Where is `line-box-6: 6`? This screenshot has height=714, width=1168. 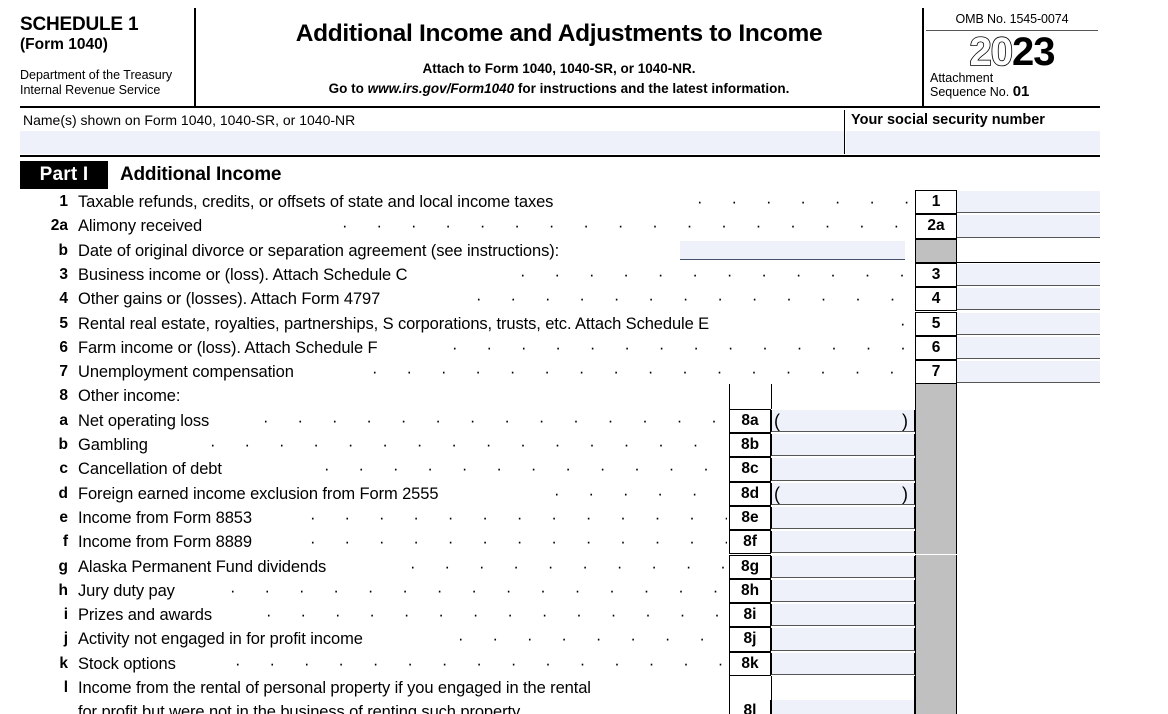 line-box-6: 6 is located at coordinates (936, 348).